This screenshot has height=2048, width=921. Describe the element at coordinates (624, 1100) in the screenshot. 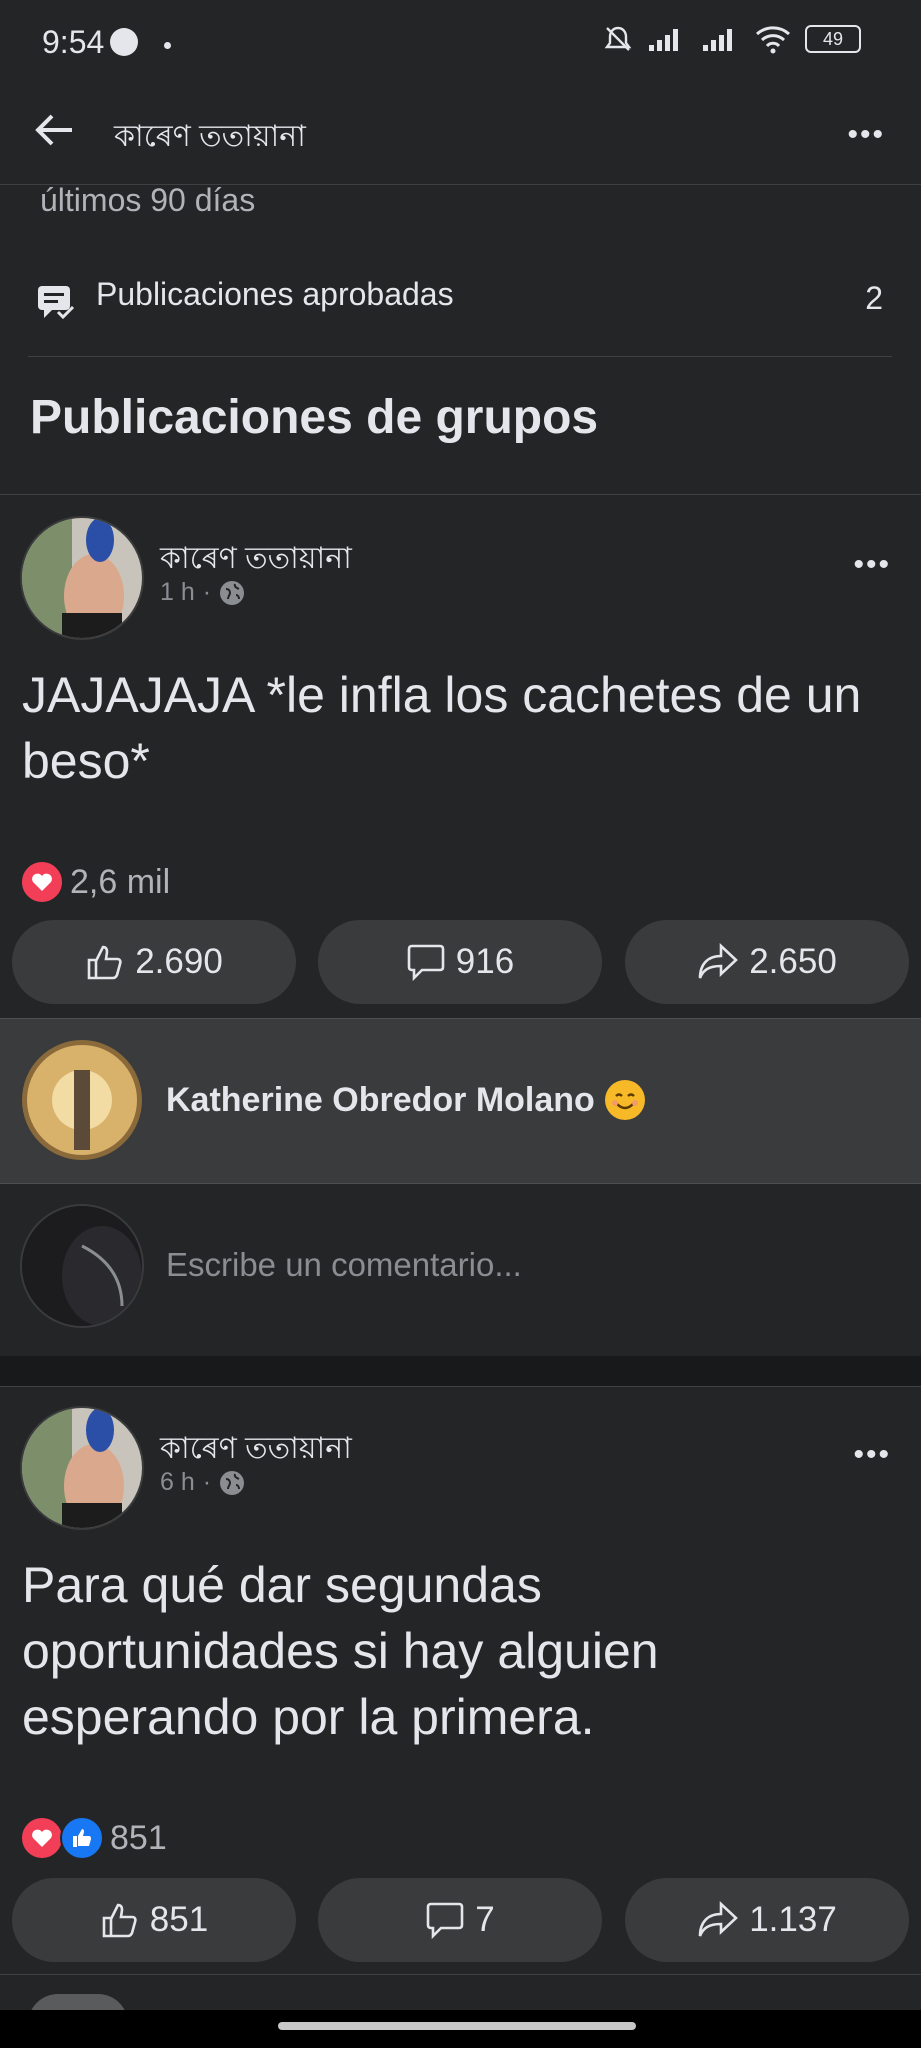

I see `smiling-face-icon` at that location.